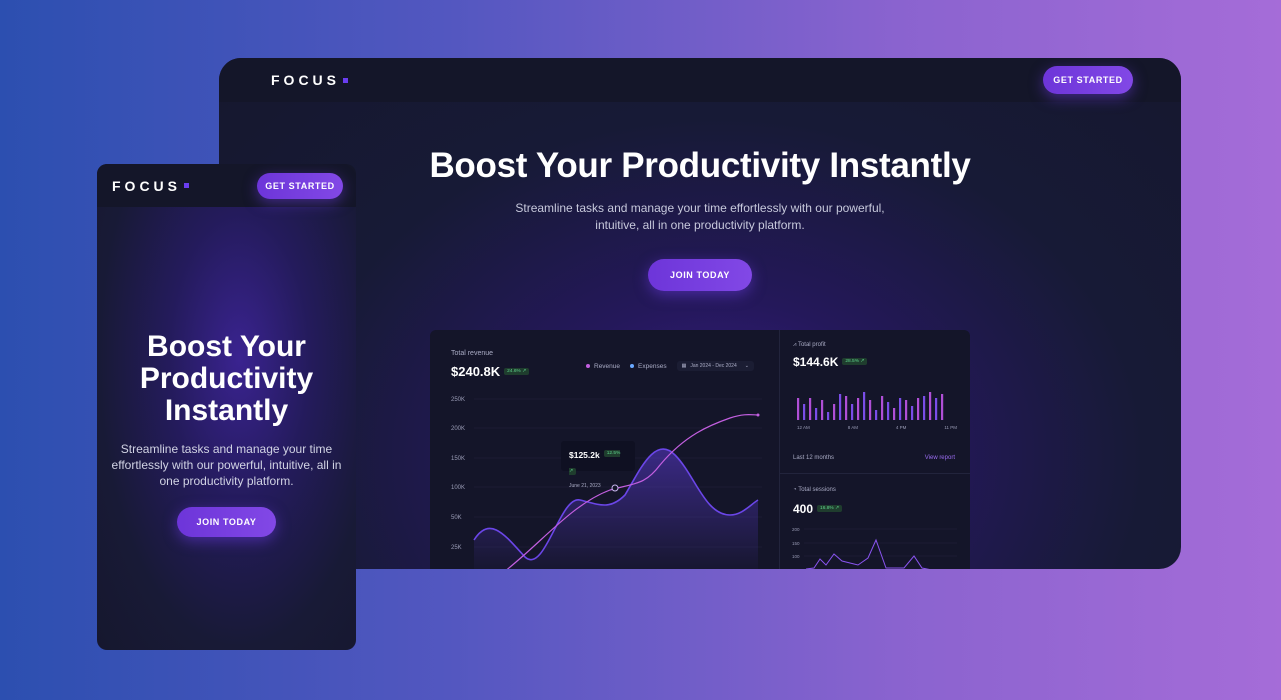  Describe the element at coordinates (877, 427) in the screenshot. I see `profit-x-axis: 12 AM 8 AM 4 PM 11 PM` at that location.